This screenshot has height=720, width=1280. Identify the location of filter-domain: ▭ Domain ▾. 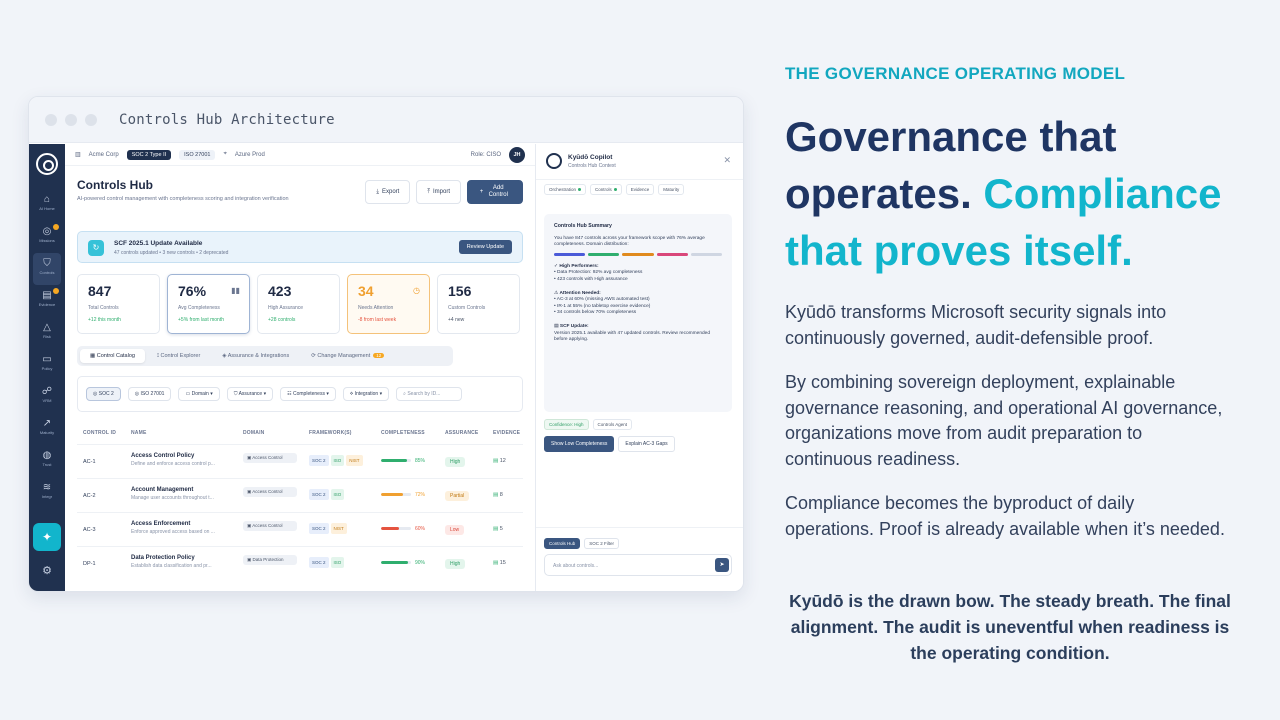
(199, 394).